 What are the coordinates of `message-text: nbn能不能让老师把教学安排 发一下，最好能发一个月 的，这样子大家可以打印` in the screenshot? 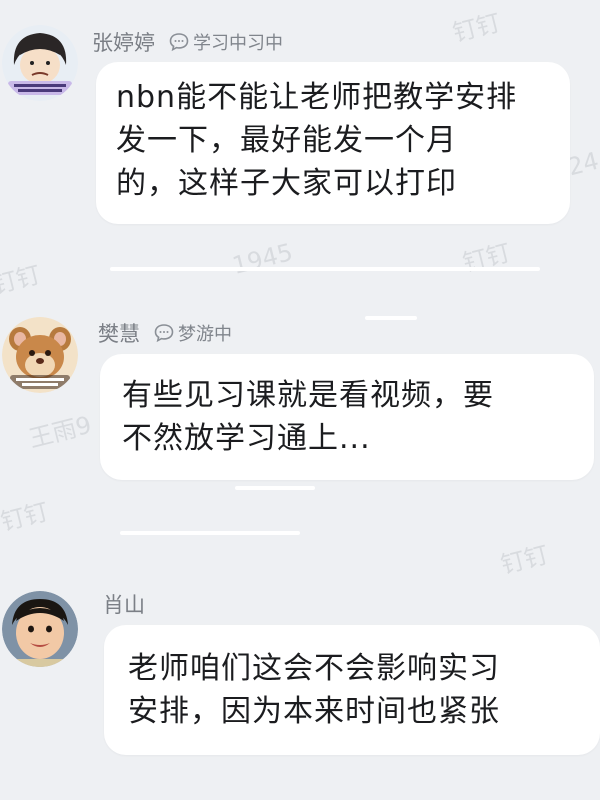 It's located at (317, 140).